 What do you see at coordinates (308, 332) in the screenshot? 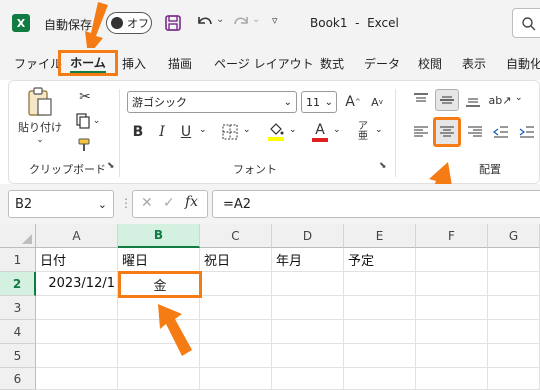
I see `cell-d4` at bounding box center [308, 332].